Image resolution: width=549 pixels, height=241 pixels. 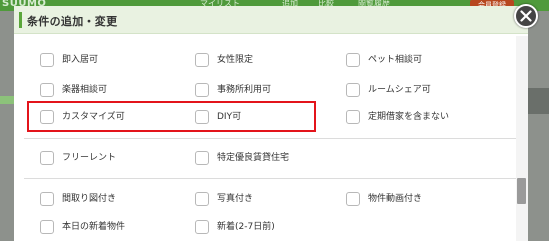 I want to click on close-button, so click(x=526, y=16).